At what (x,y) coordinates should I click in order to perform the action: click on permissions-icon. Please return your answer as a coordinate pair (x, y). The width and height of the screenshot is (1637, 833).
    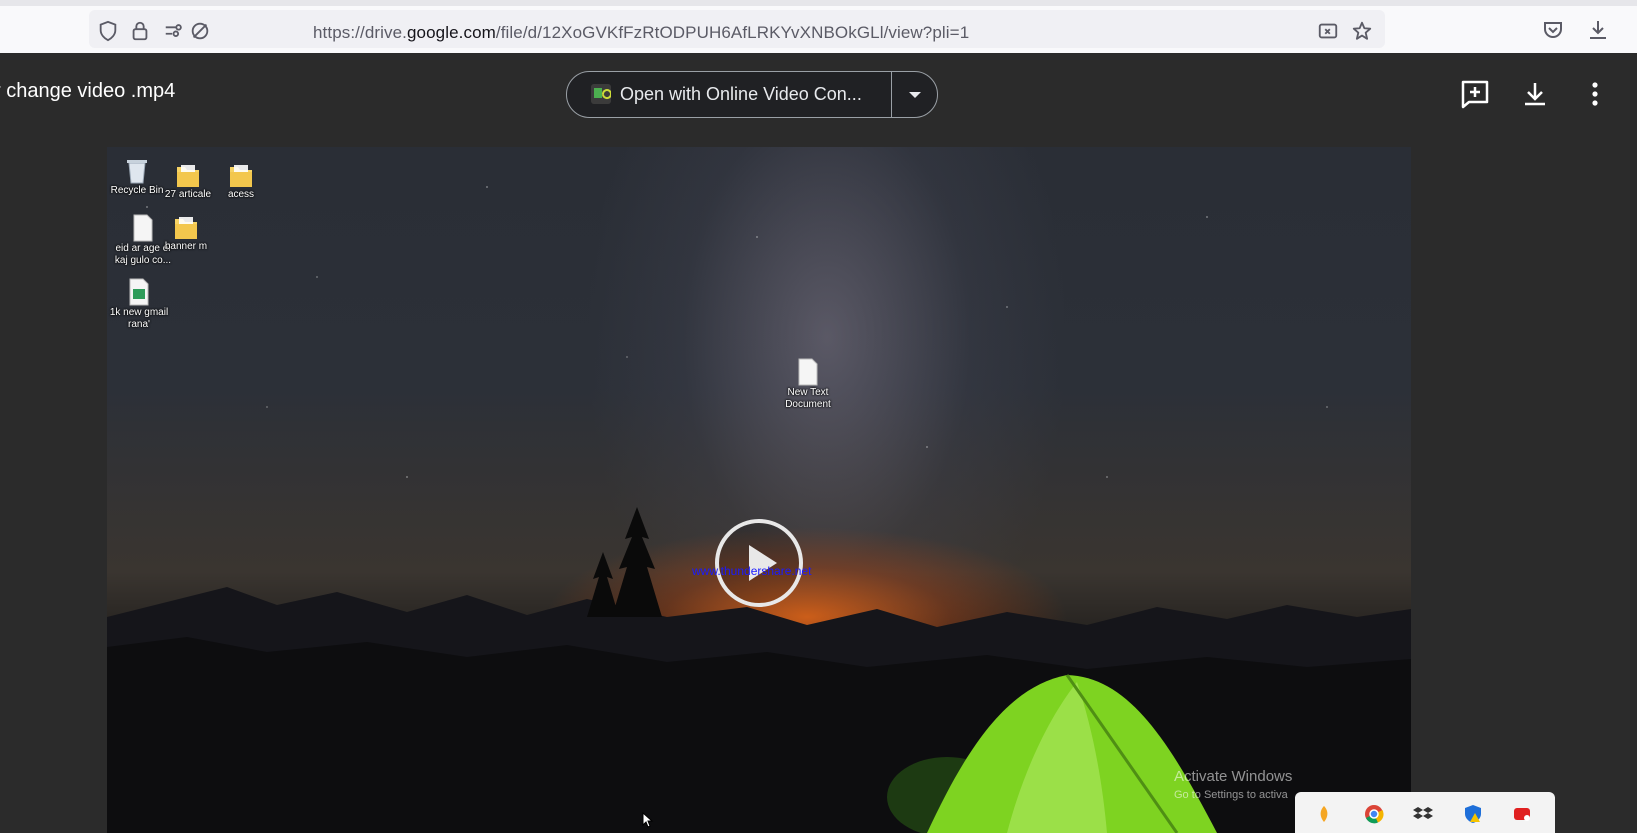
    Looking at the image, I should click on (174, 31).